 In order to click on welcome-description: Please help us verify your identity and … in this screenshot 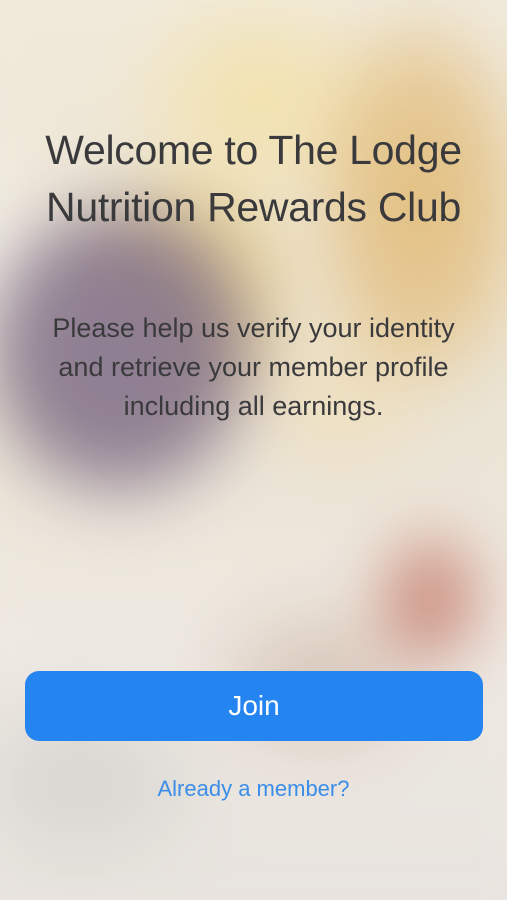, I will do `click(253, 367)`.